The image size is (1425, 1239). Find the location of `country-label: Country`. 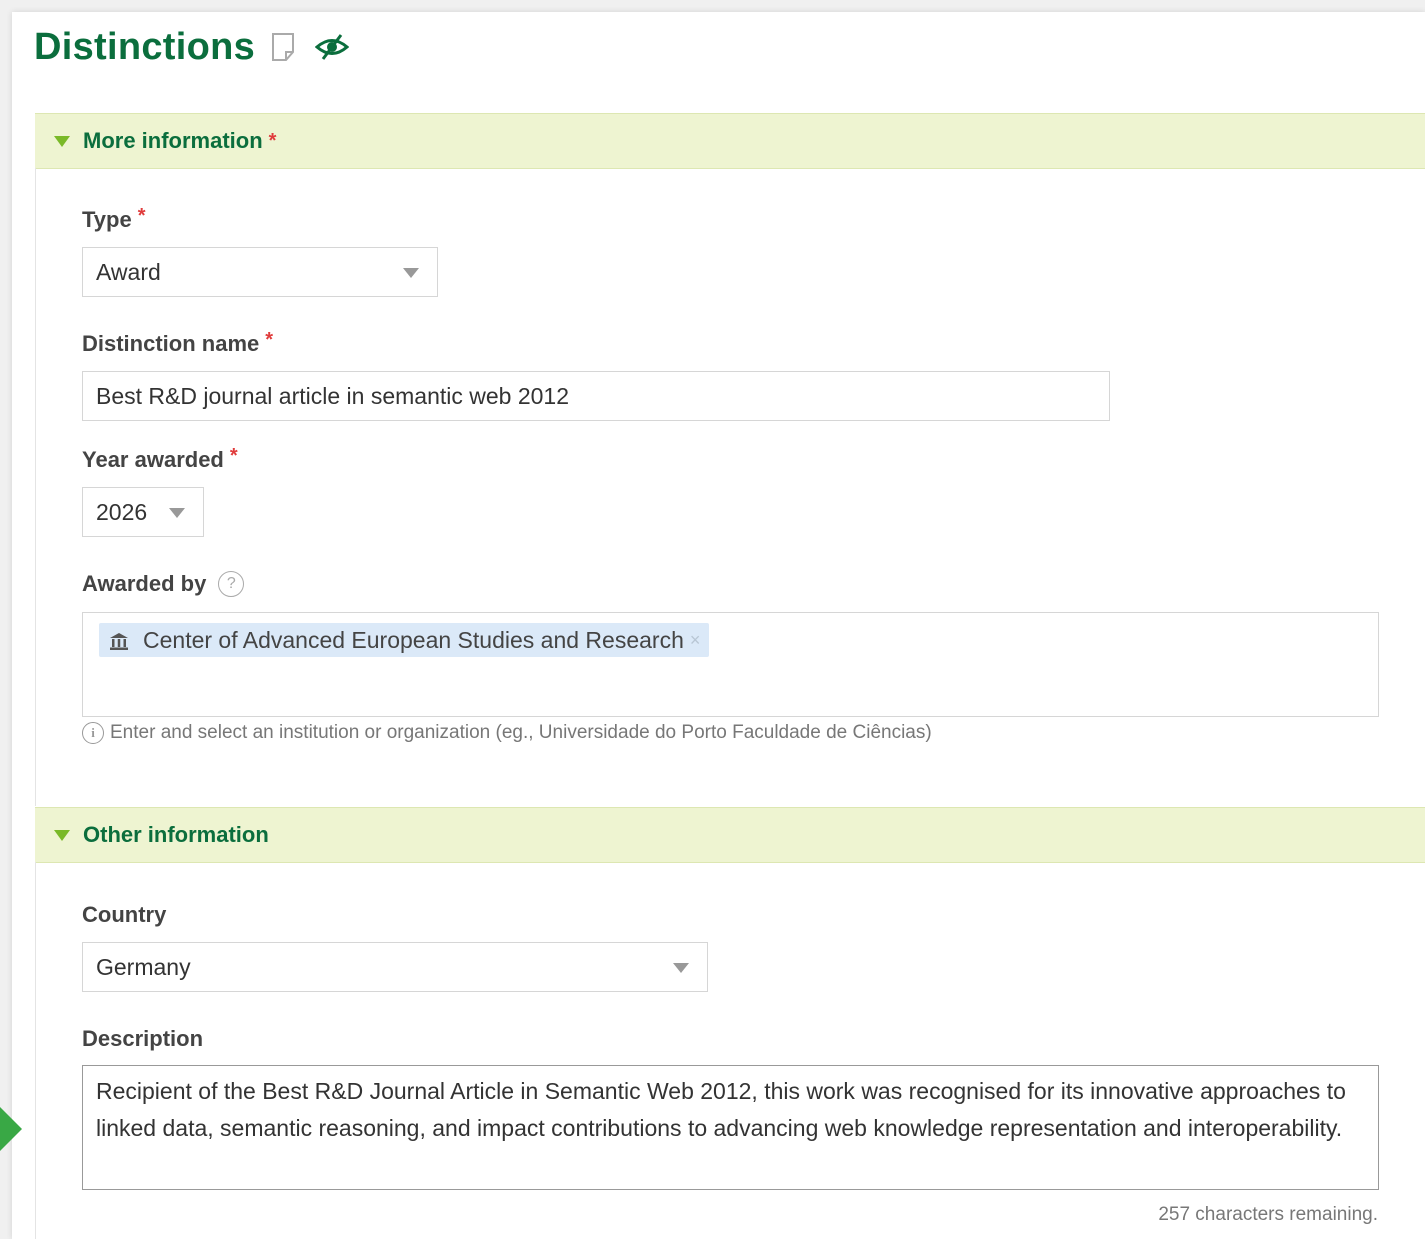

country-label: Country is located at coordinates (124, 915).